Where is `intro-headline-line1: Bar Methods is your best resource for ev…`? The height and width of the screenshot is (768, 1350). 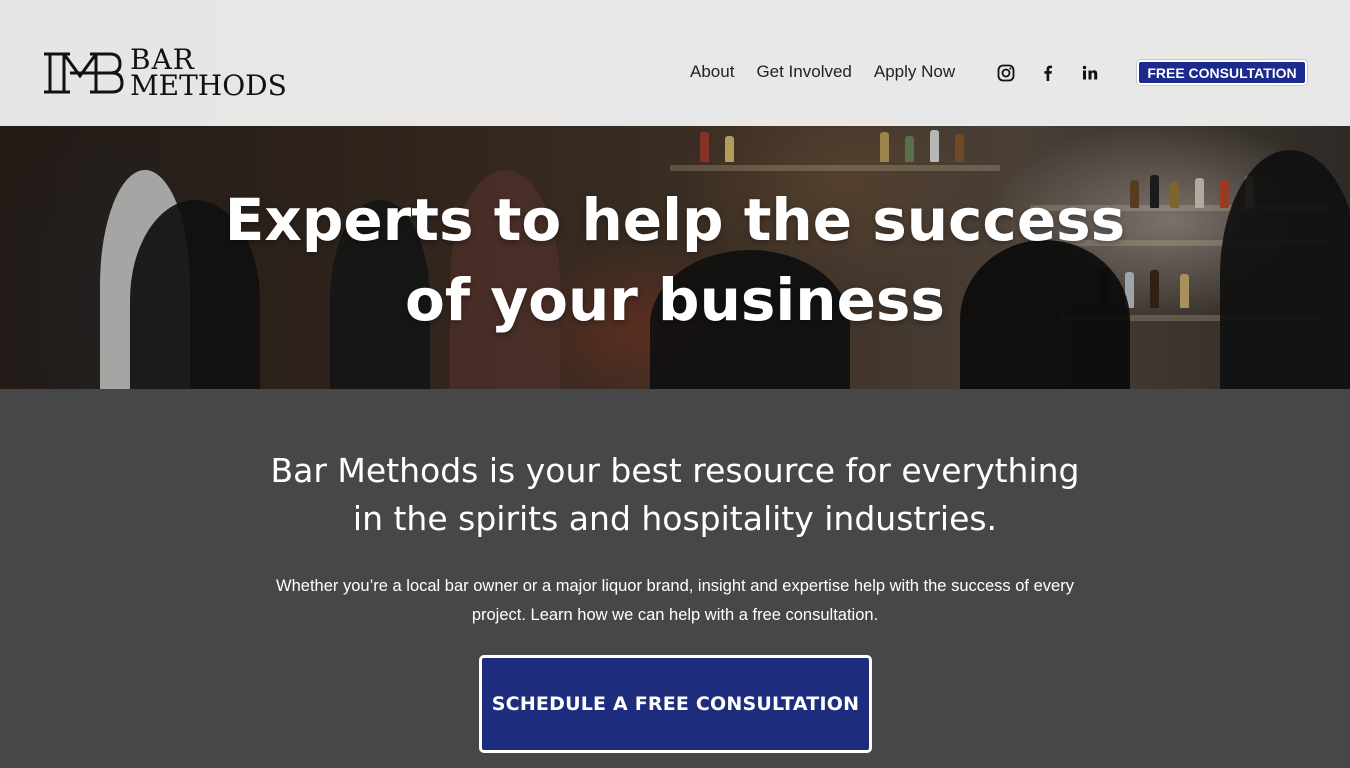 intro-headline-line1: Bar Methods is your best resource for ev… is located at coordinates (675, 470).